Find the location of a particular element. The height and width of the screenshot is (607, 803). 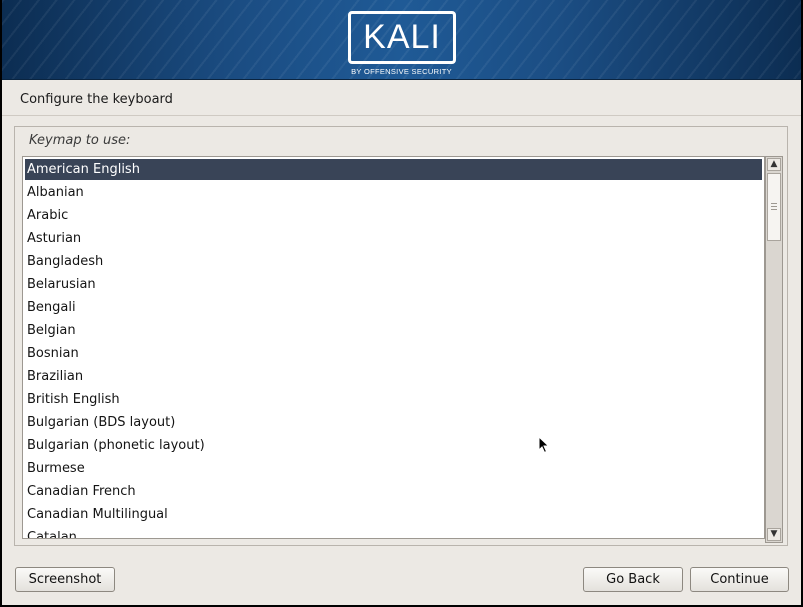

keymap-option-belarusian: Belarusian is located at coordinates (393, 284).